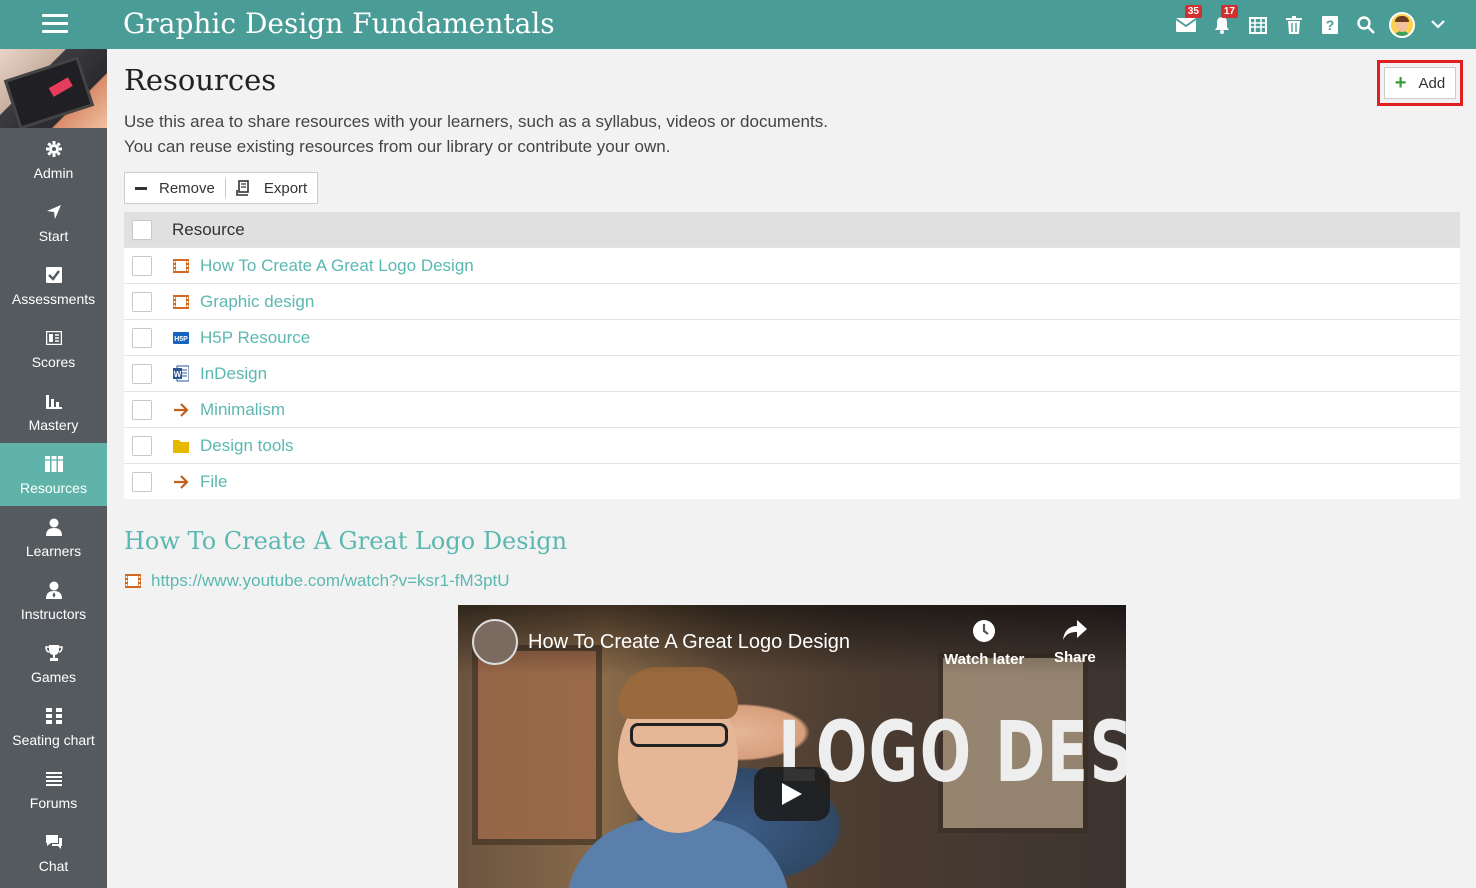  Describe the element at coordinates (1432, 83) in the screenshot. I see `add-button-label: Add` at that location.